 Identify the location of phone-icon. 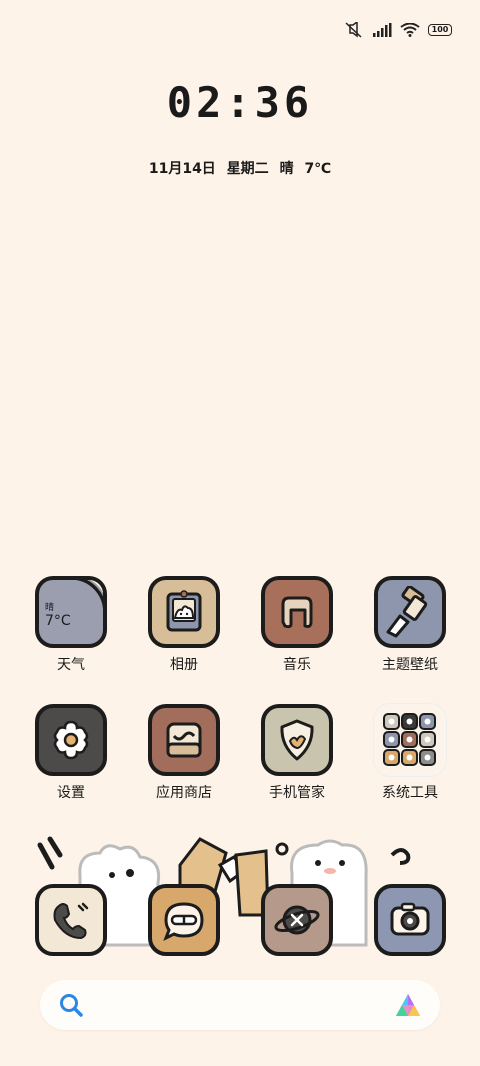
(71, 920).